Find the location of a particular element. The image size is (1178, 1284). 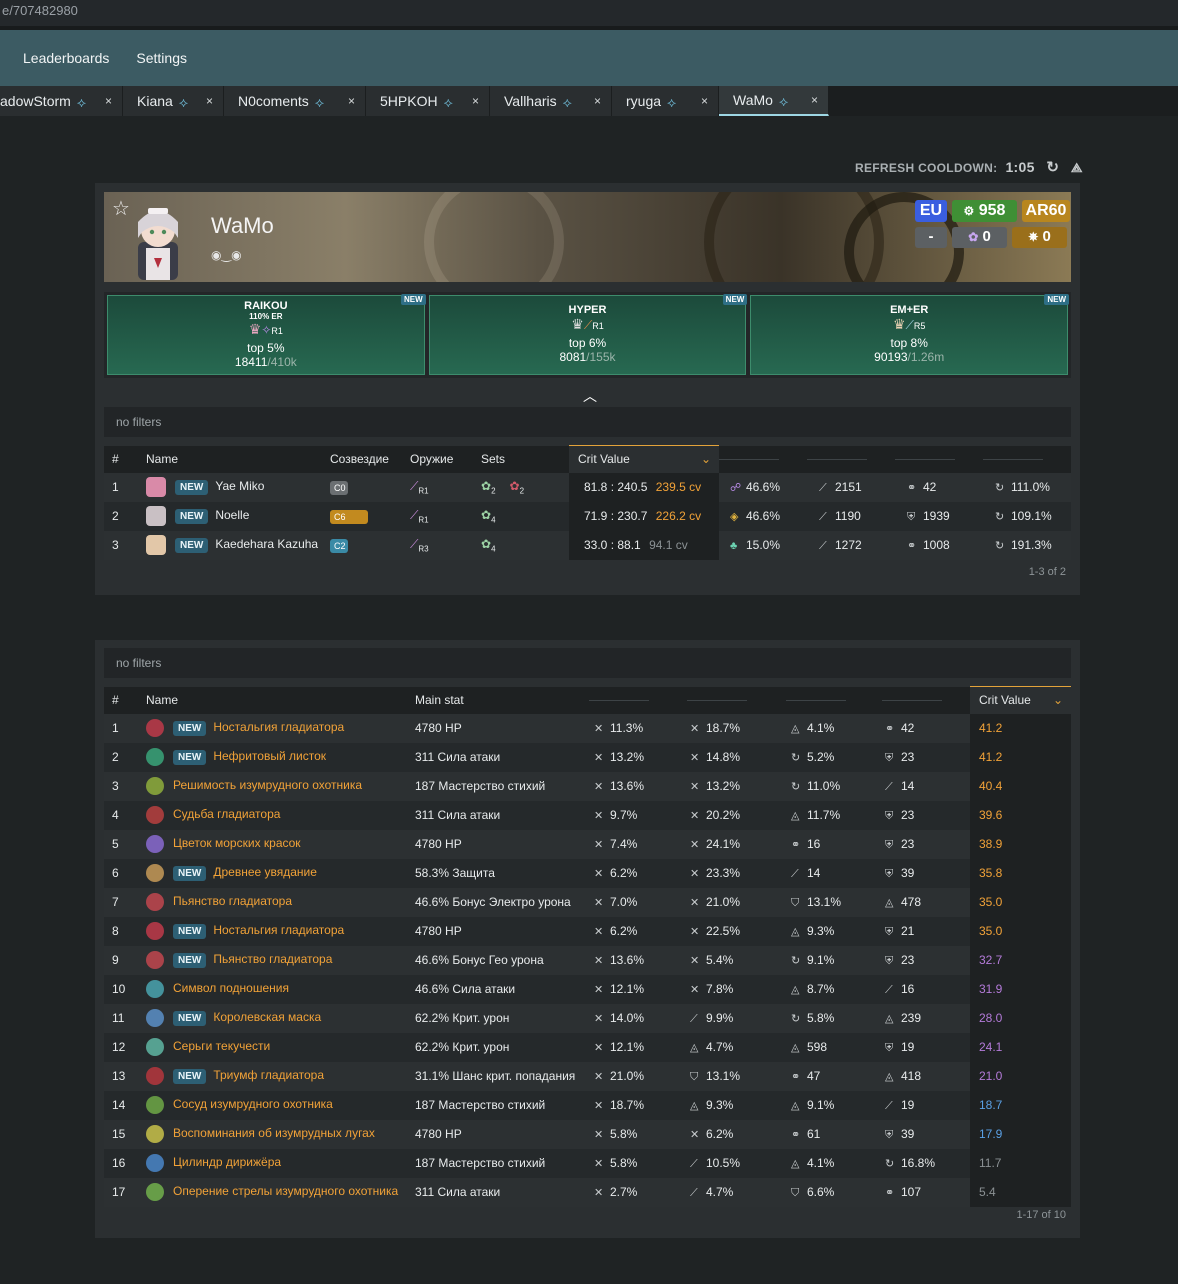

nav-settings: Settings is located at coordinates (152, 58).